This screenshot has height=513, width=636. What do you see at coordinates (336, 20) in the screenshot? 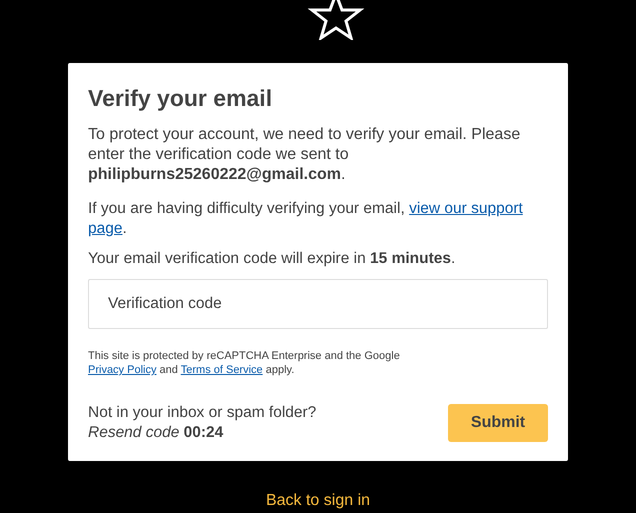
I see `star-icon` at bounding box center [336, 20].